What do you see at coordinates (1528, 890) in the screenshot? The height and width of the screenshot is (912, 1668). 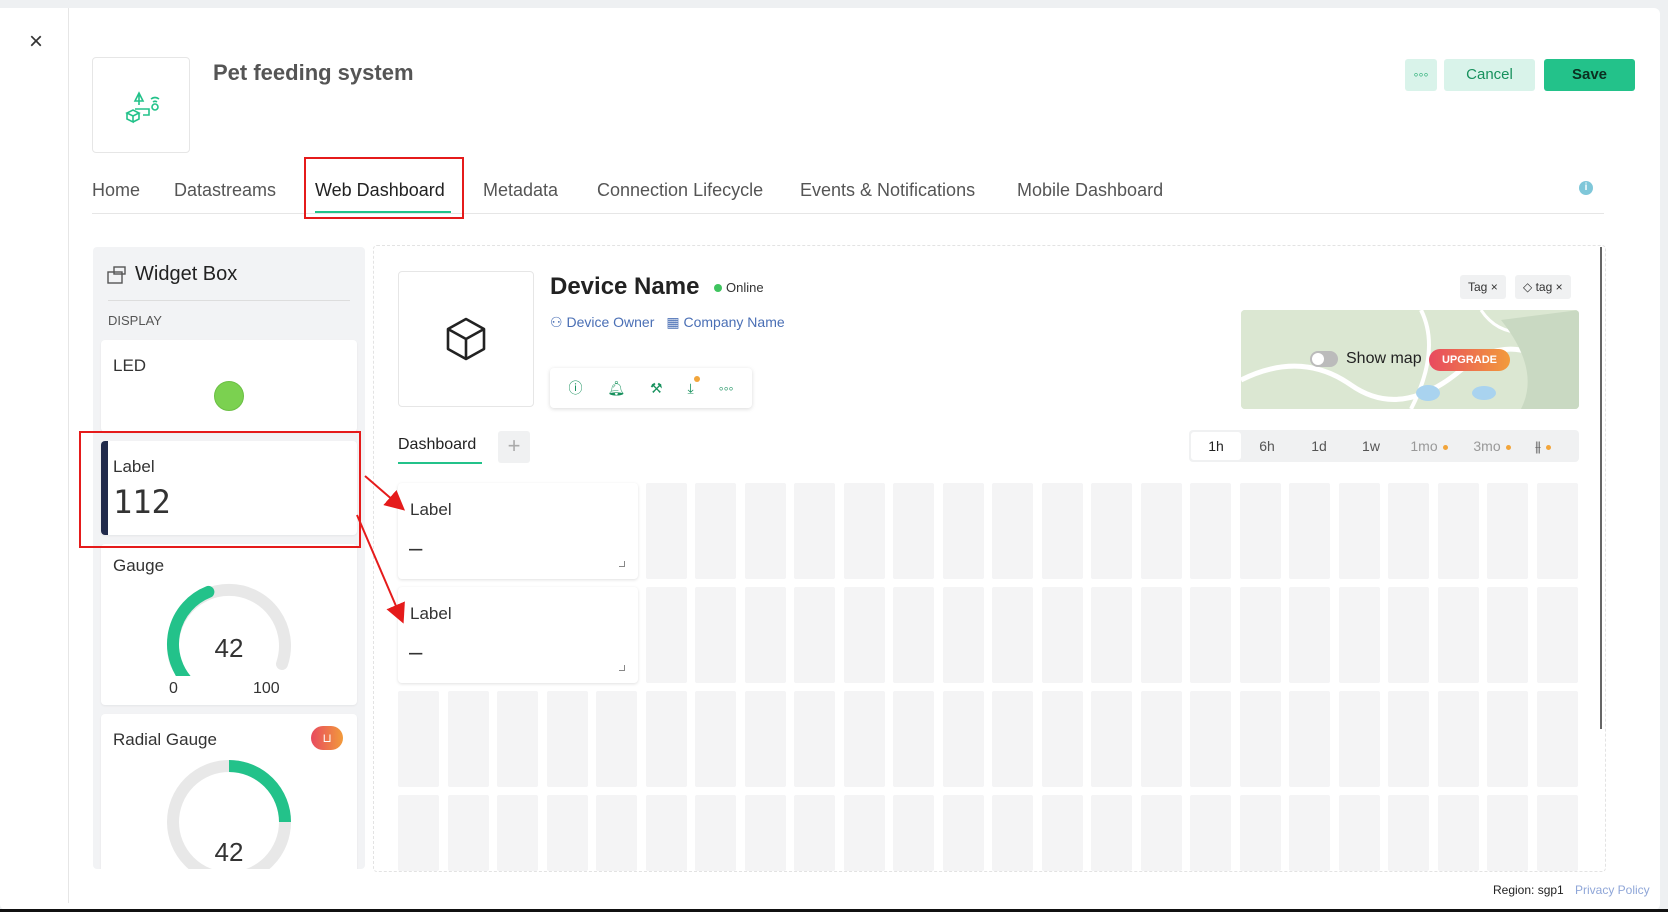 I see `region-text: Region: sgp1` at bounding box center [1528, 890].